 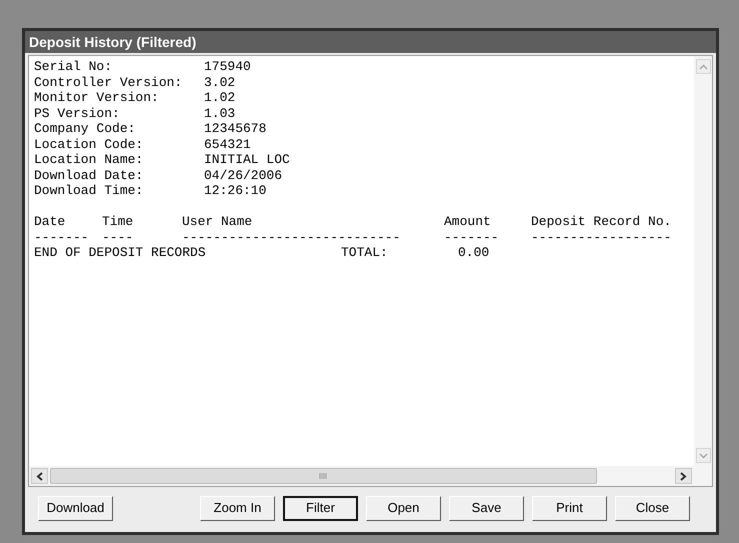 What do you see at coordinates (403, 508) in the screenshot?
I see `dialog-button: Open` at bounding box center [403, 508].